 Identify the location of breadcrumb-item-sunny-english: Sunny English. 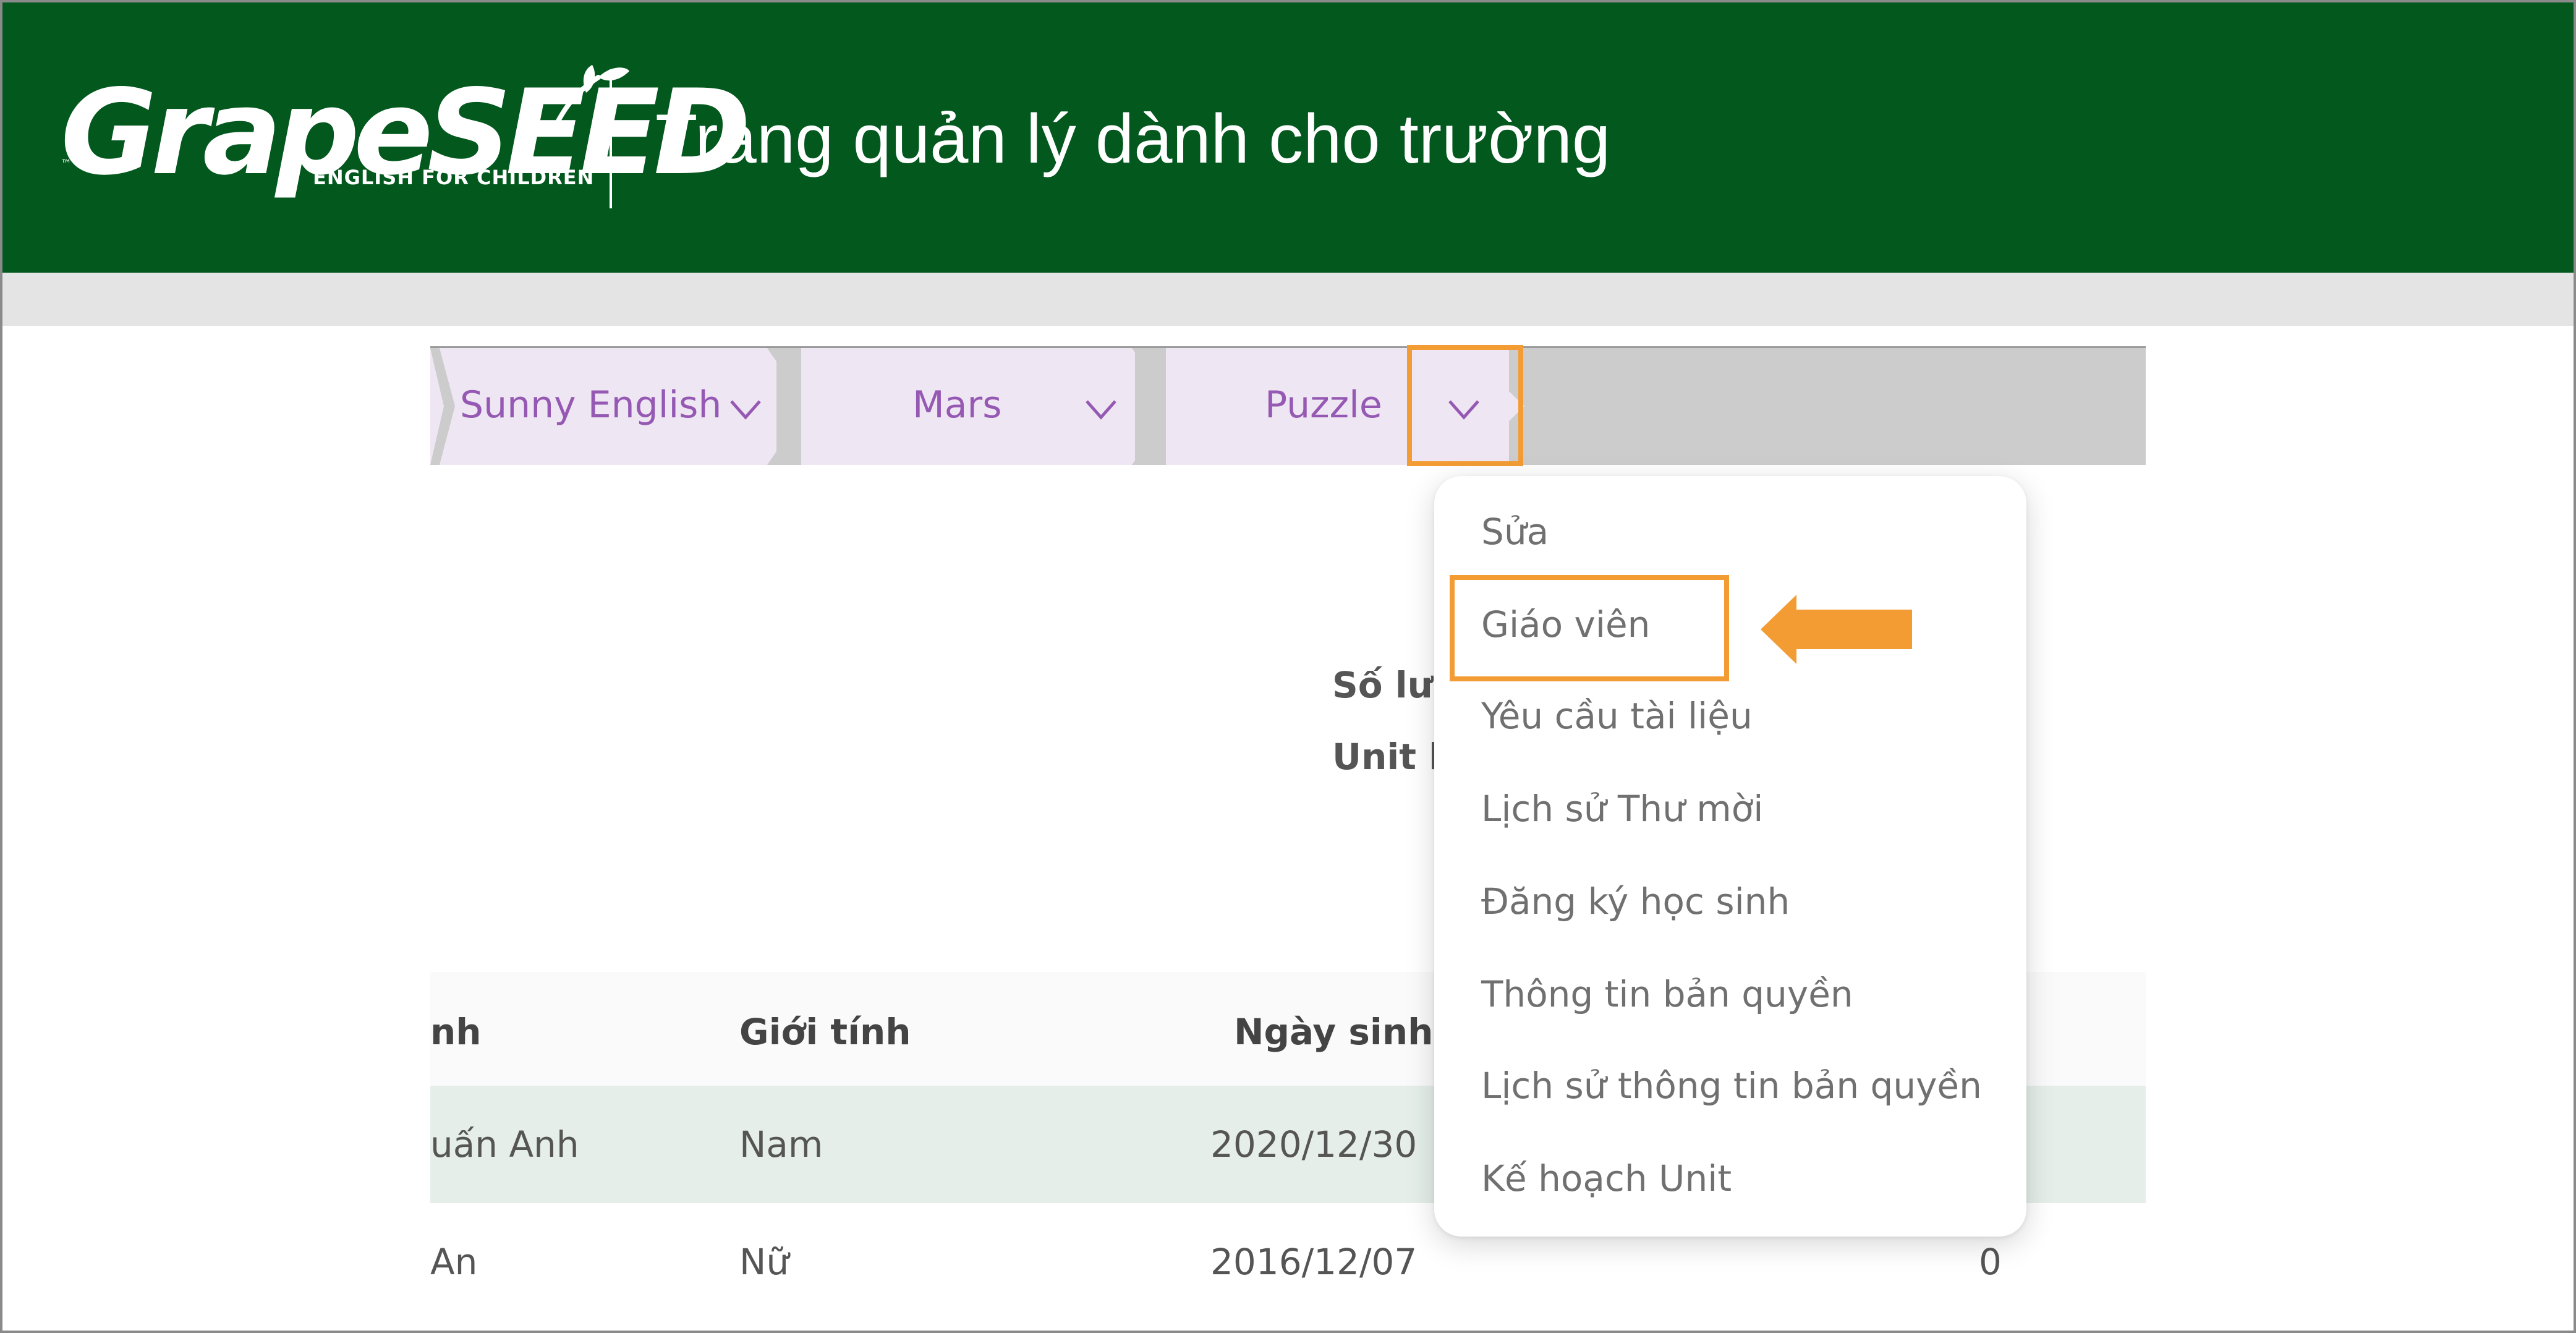
(603, 407).